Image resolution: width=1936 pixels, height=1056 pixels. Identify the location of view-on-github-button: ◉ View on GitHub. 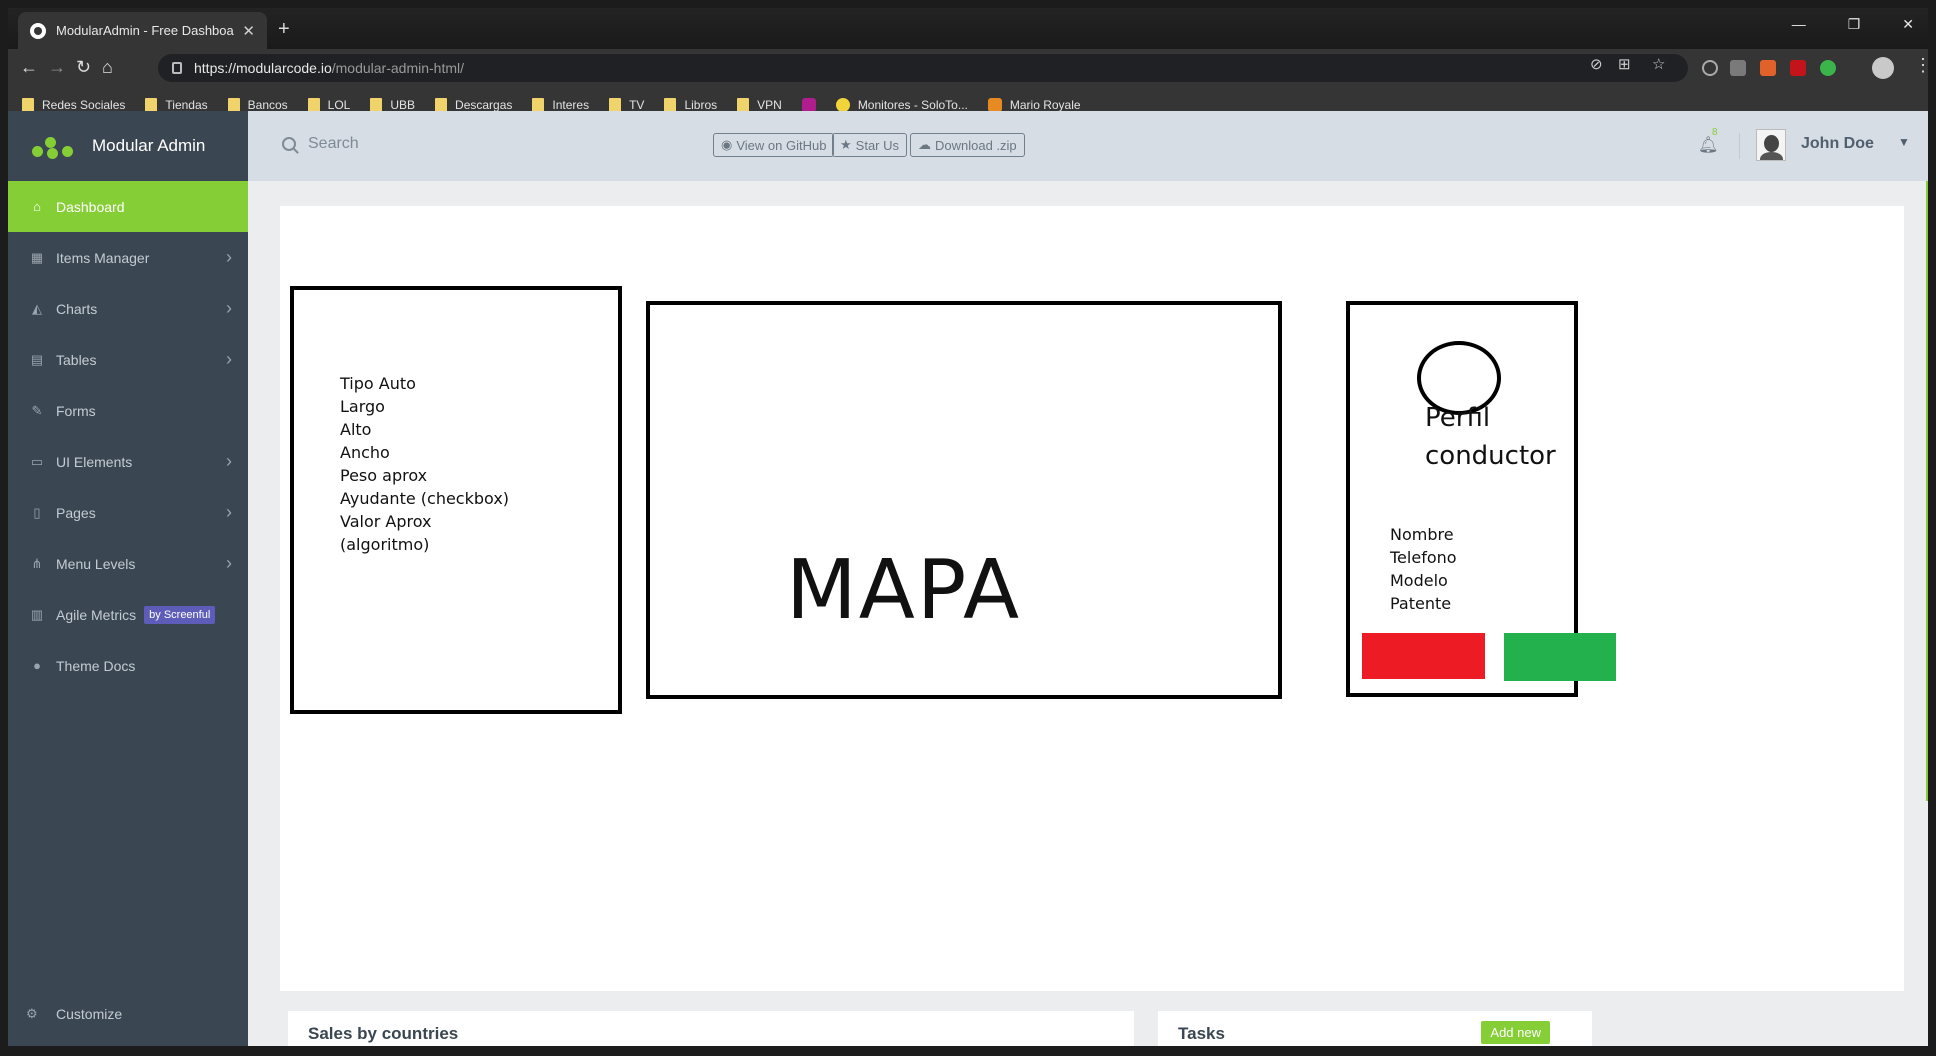
(774, 145).